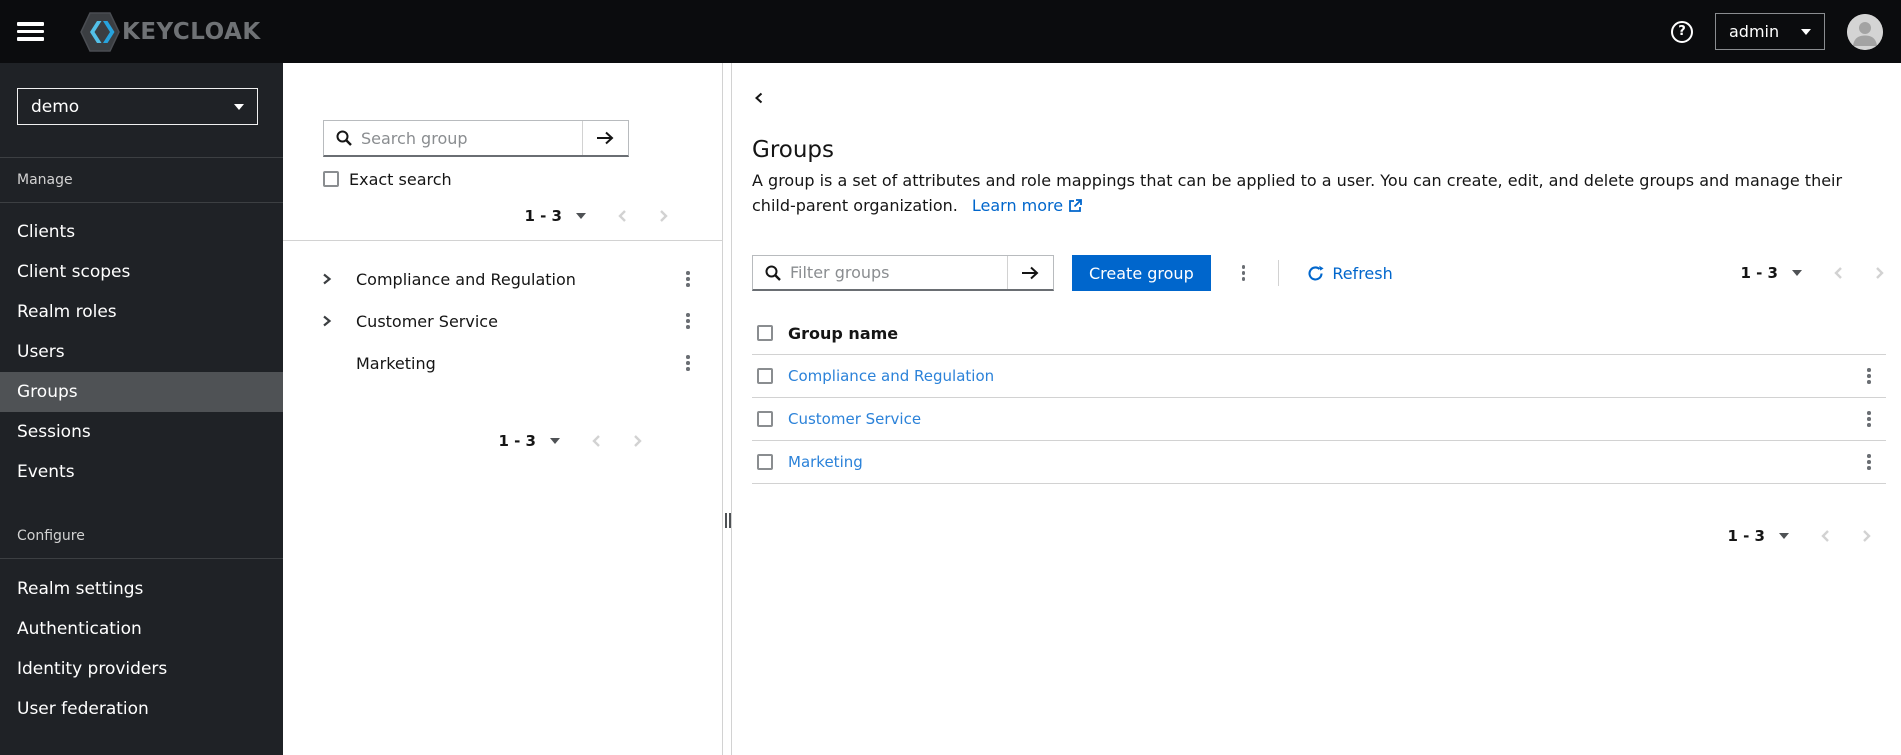  I want to click on tree-item-label: Marketing, so click(396, 363).